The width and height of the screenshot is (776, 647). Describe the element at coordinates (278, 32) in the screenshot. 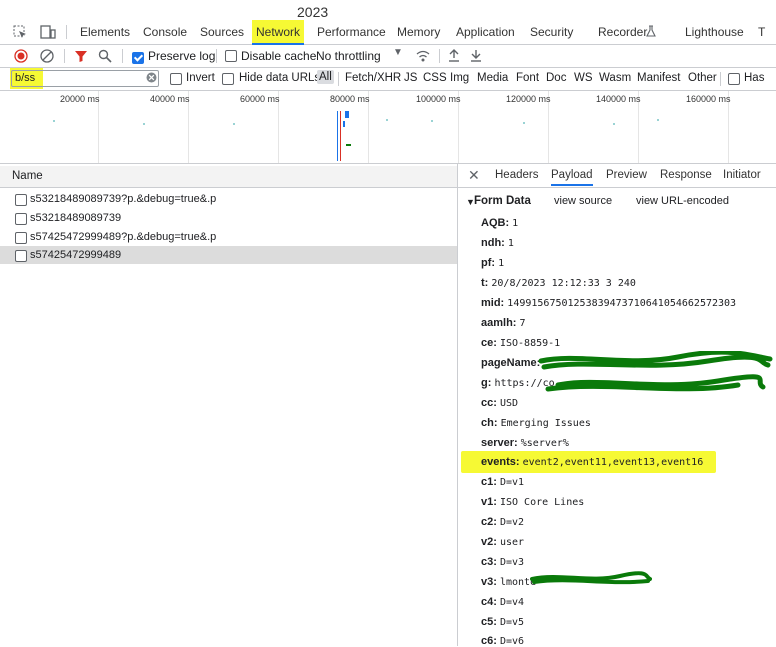

I see `tab-network: Network` at that location.